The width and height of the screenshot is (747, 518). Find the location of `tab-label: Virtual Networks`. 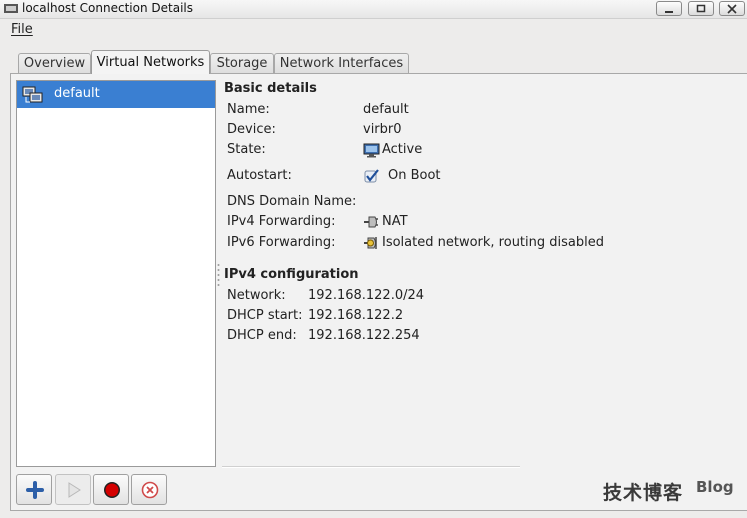

tab-label: Virtual Networks is located at coordinates (150, 62).